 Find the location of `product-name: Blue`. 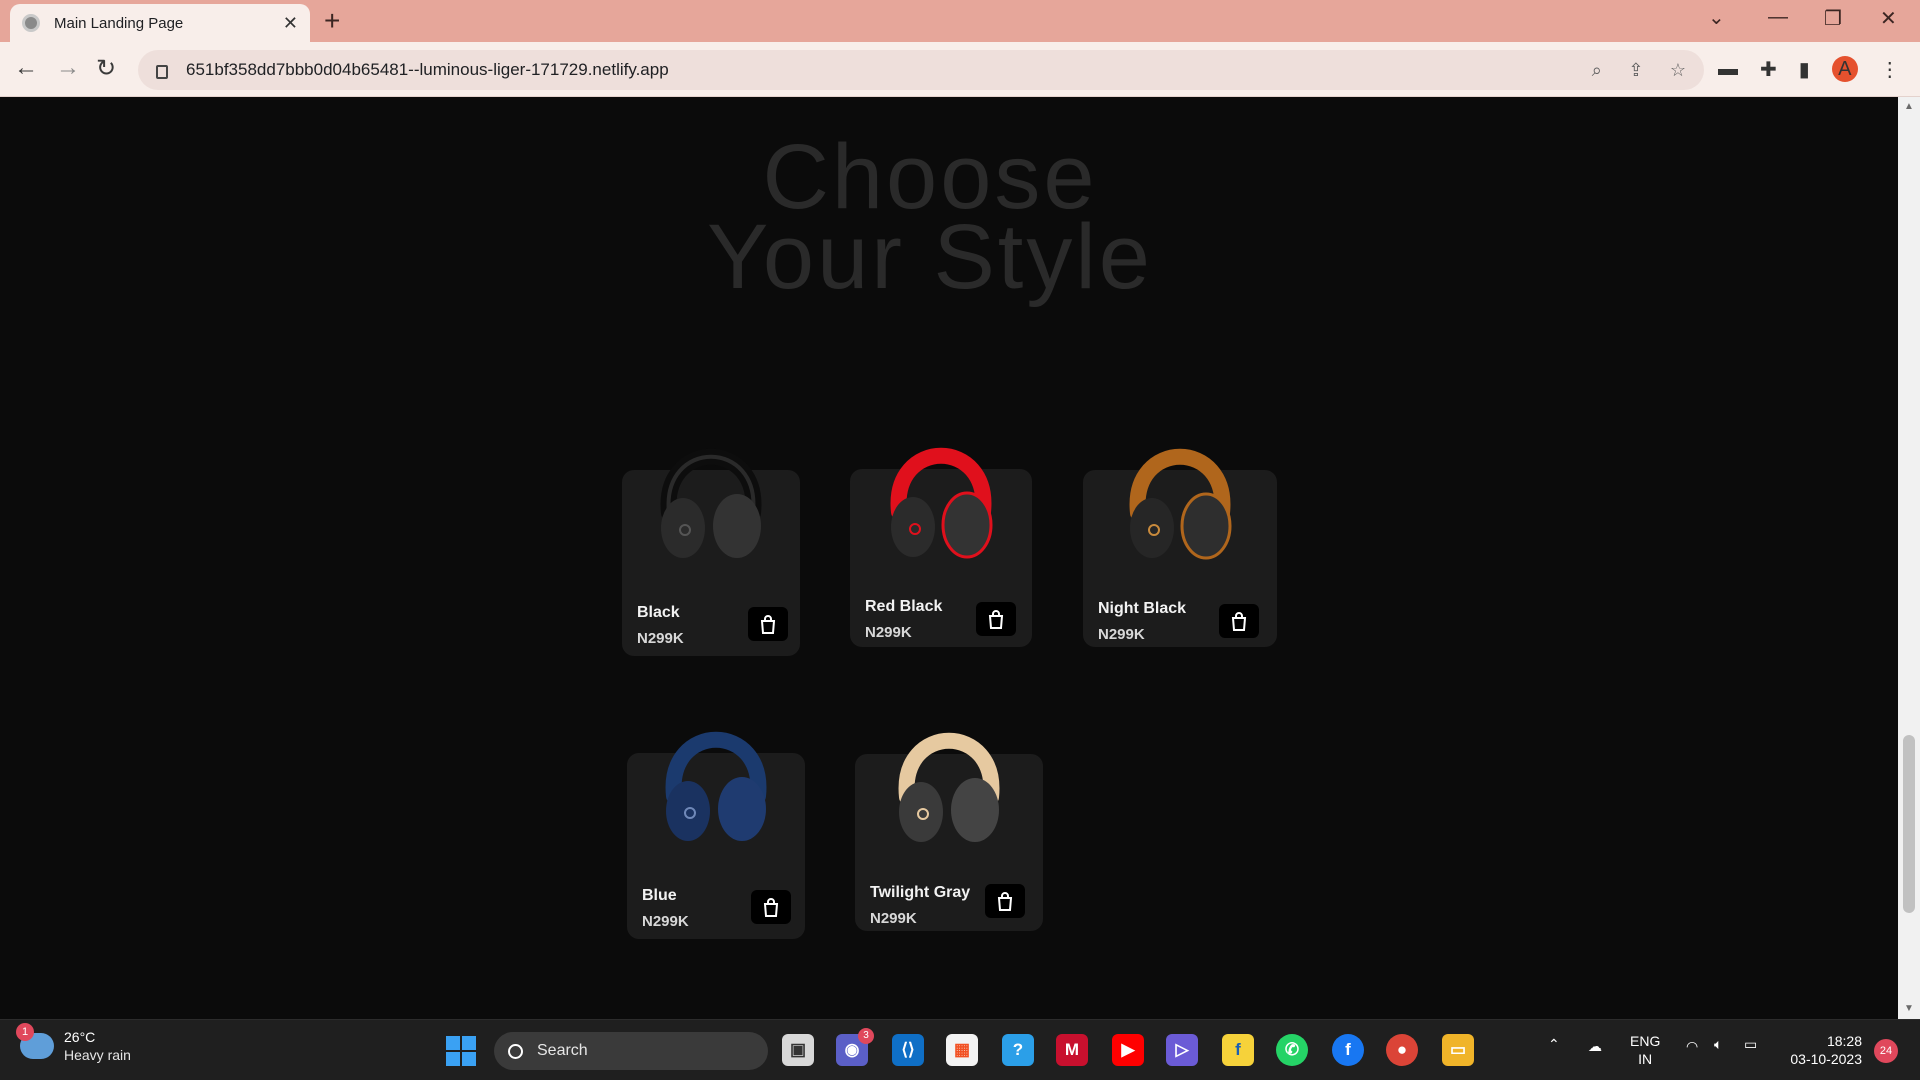

product-name: Blue is located at coordinates (659, 895).